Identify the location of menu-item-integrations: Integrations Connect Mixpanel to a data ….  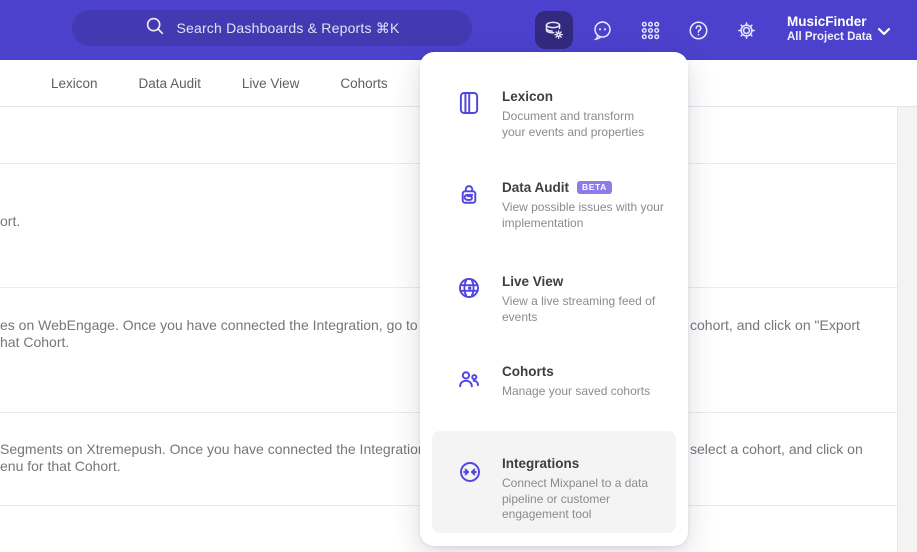
(554, 482).